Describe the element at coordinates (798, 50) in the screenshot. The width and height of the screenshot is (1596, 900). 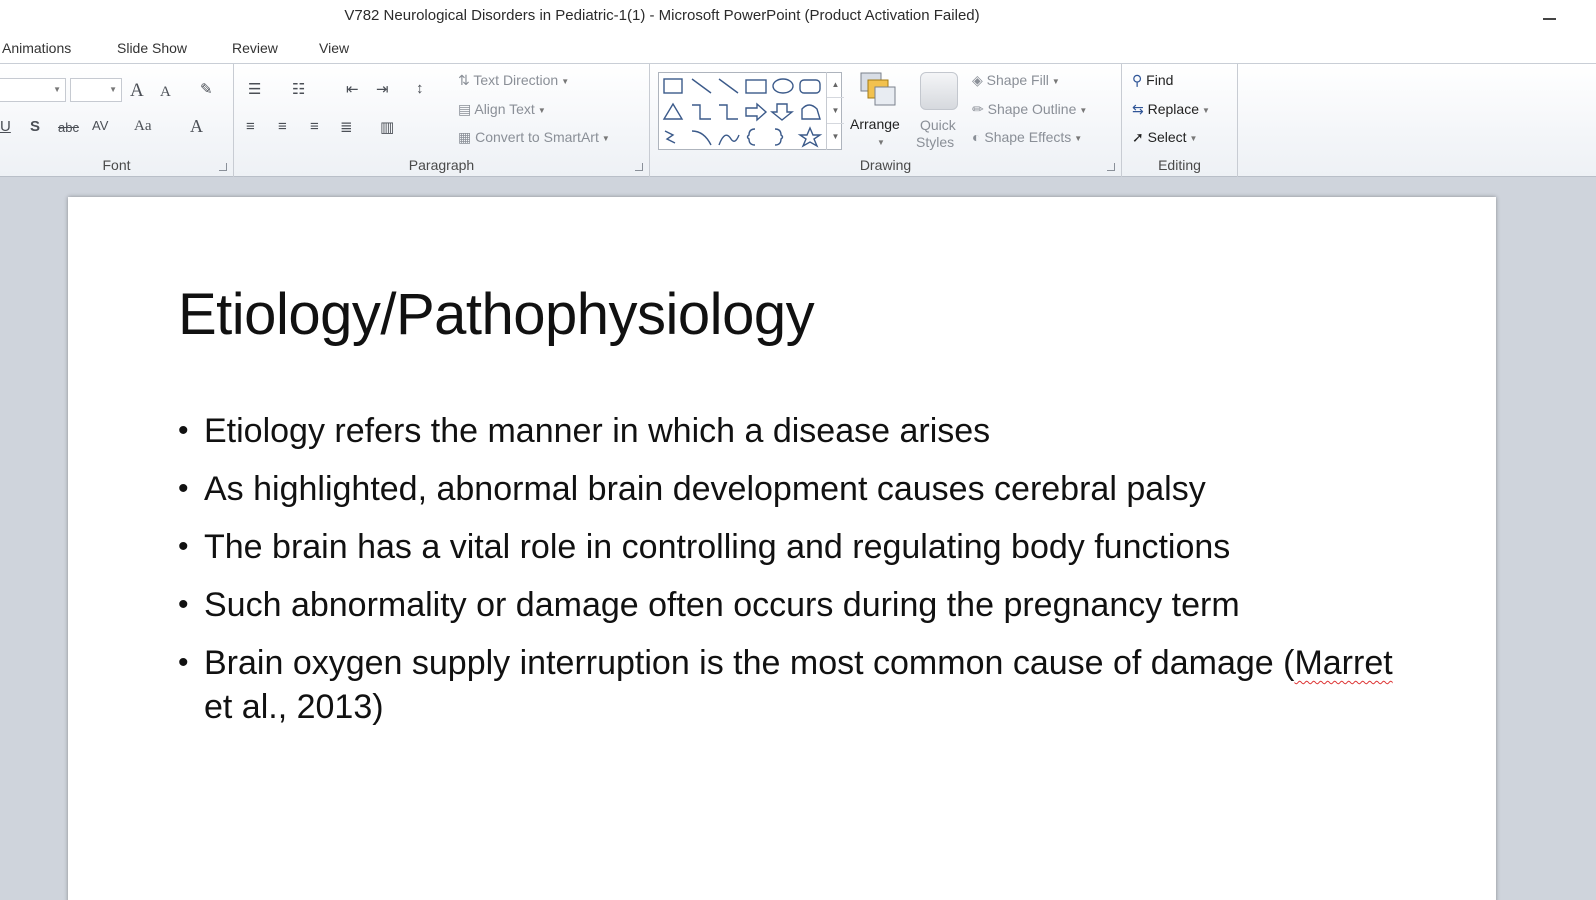
I see `ribbon-tabs: Animations Slide Show Review View` at that location.